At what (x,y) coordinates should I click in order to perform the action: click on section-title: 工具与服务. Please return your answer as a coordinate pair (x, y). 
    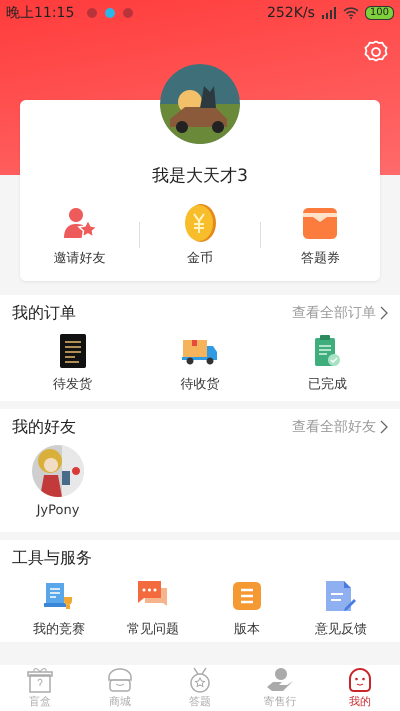
    Looking at the image, I should click on (52, 558).